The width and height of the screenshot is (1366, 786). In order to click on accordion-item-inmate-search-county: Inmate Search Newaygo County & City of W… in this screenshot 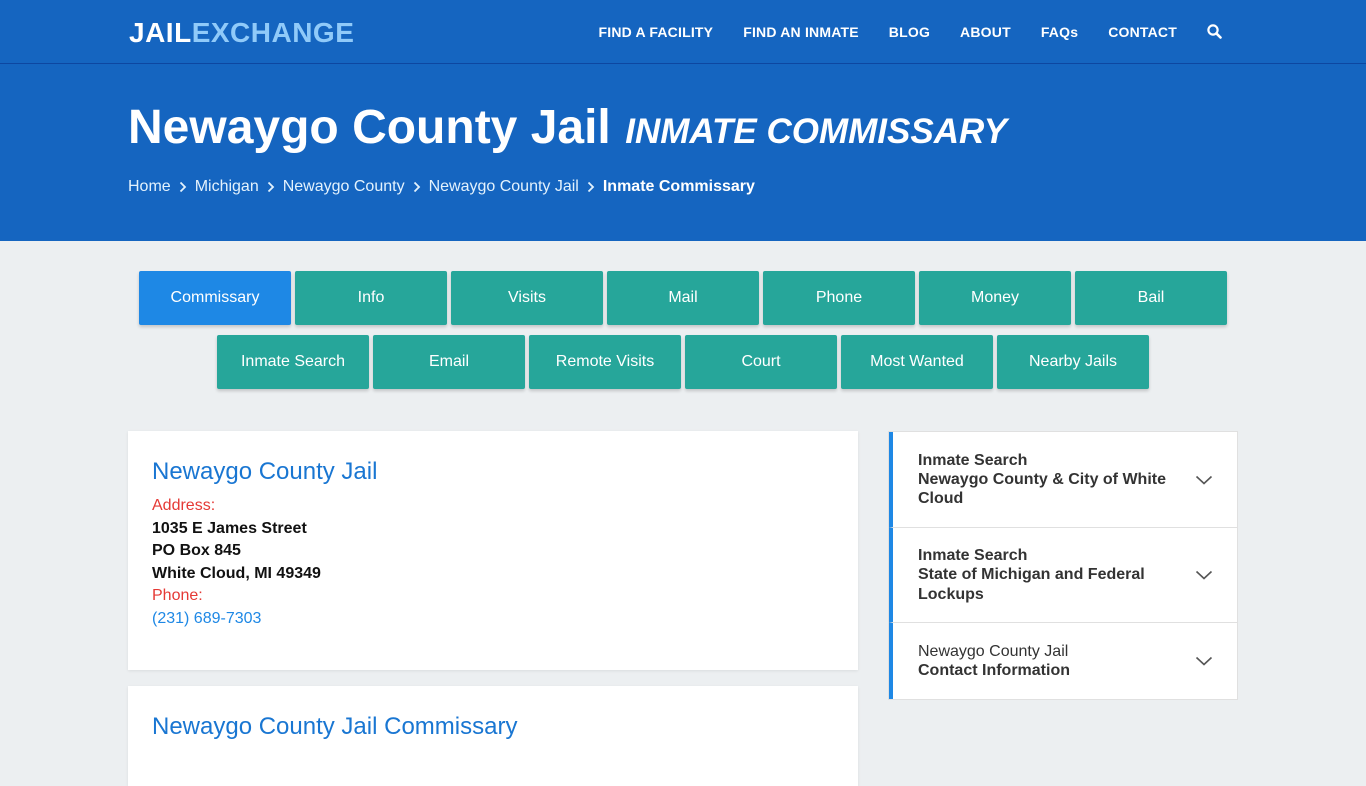, I will do `click(1063, 480)`.